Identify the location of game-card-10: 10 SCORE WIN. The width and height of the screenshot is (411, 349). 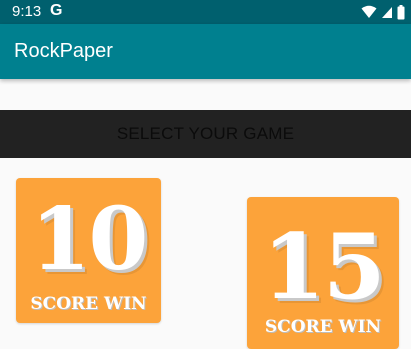
(88, 250).